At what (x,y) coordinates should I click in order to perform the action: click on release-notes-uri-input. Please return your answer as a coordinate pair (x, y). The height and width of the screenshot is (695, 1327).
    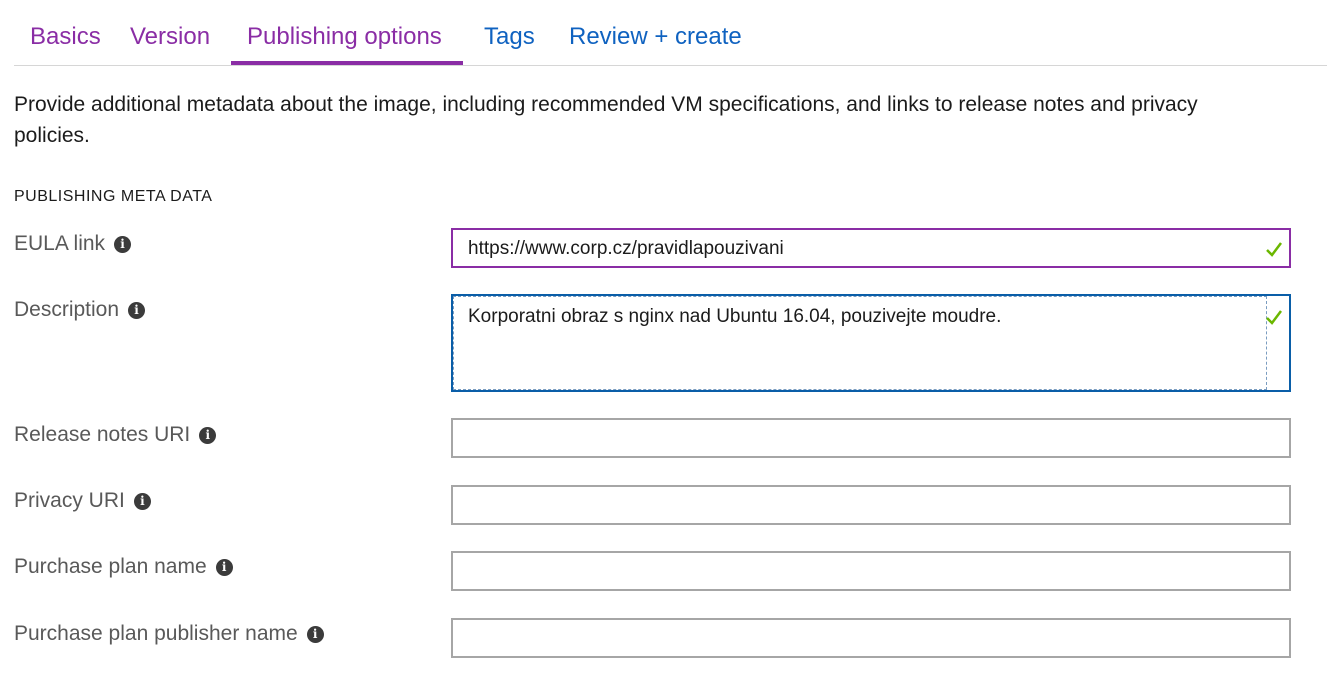
    Looking at the image, I should click on (871, 438).